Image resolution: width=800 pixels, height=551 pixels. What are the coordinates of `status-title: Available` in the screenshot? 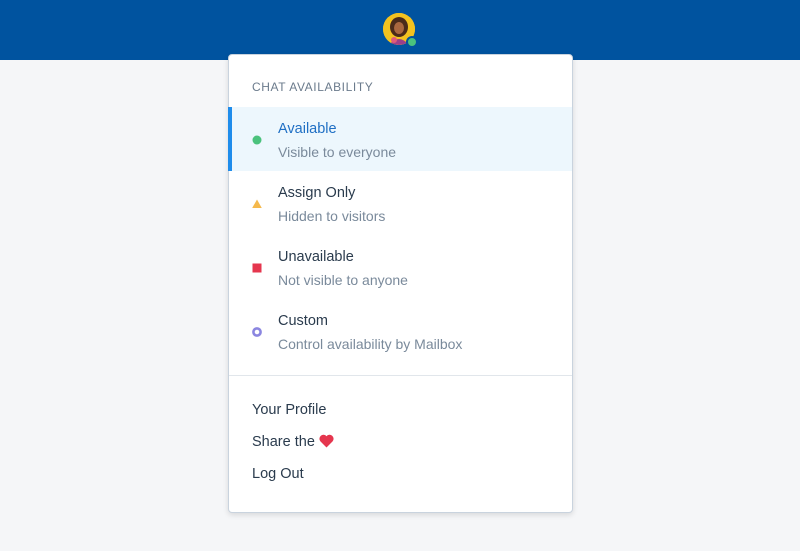 It's located at (307, 129).